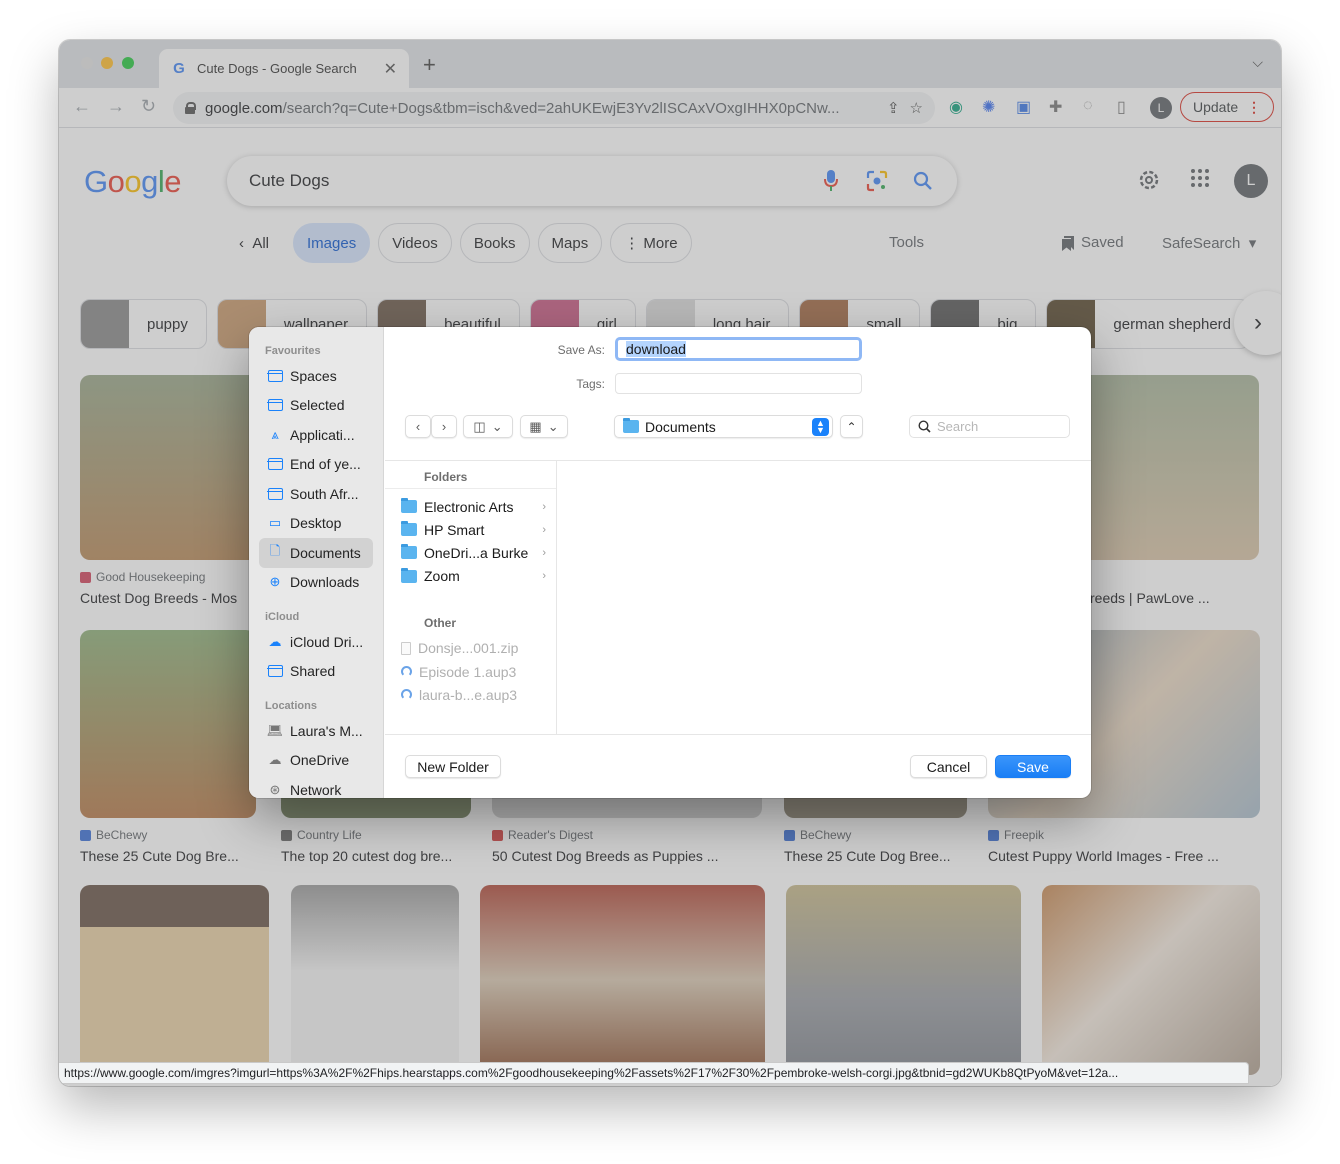 This screenshot has height=1164, width=1340. I want to click on sidebar-item-spaces: Spaces, so click(316, 376).